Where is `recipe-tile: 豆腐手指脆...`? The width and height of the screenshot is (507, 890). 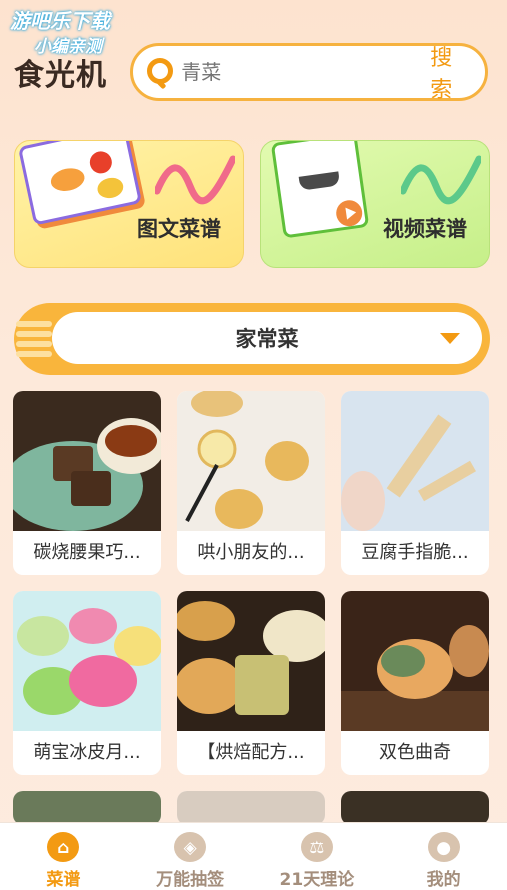
recipe-tile: 豆腐手指脆... is located at coordinates (415, 483).